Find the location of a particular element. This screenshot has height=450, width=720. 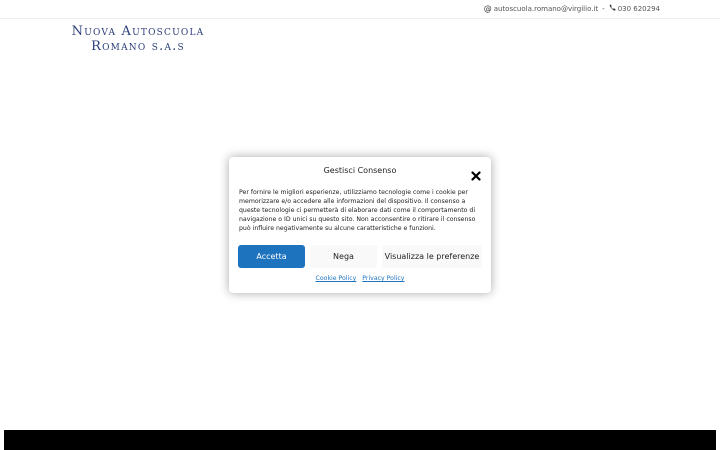

site-logo: Nuova Autoscuola Romano s.a.s is located at coordinates (138, 39).